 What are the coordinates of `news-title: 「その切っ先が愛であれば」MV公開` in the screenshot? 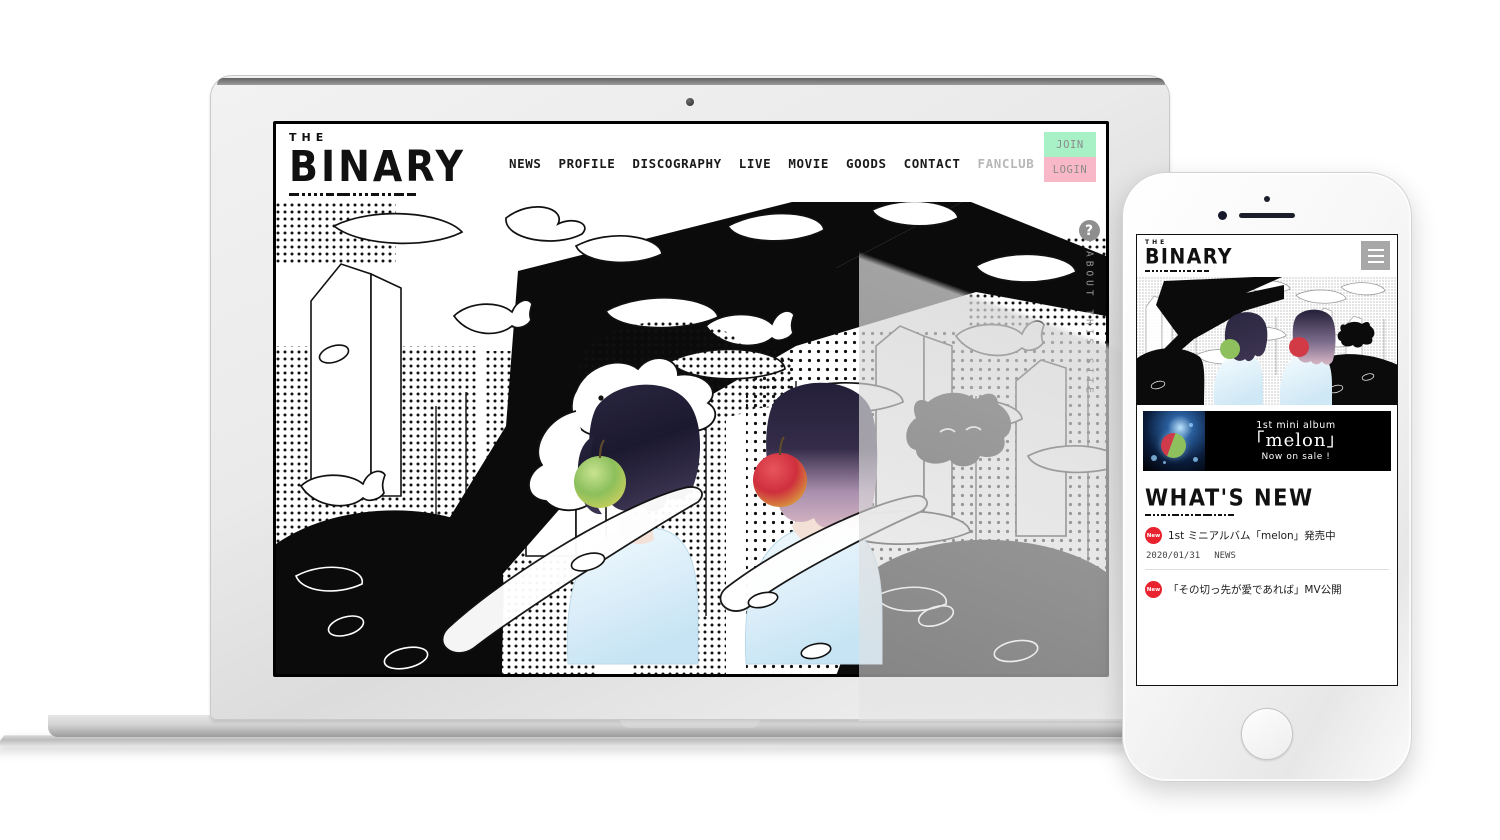 It's located at (1255, 590).